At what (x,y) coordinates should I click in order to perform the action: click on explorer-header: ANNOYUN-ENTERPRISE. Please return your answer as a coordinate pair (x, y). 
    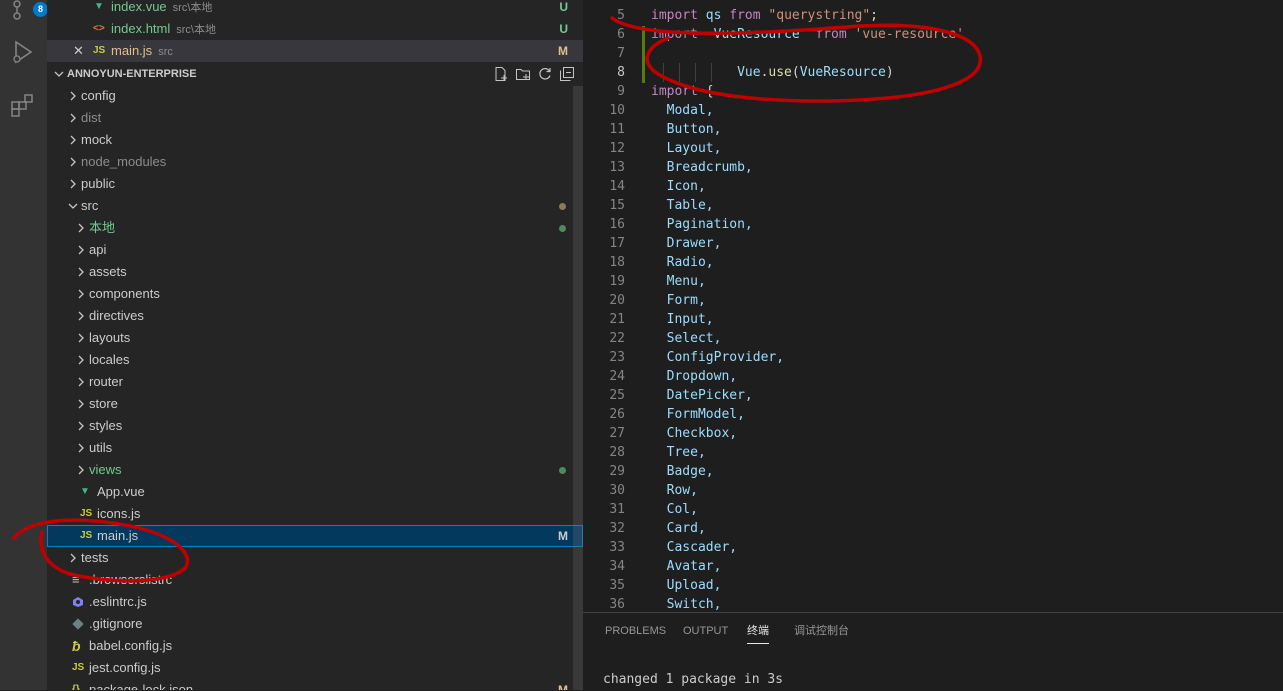
    Looking at the image, I should click on (315, 74).